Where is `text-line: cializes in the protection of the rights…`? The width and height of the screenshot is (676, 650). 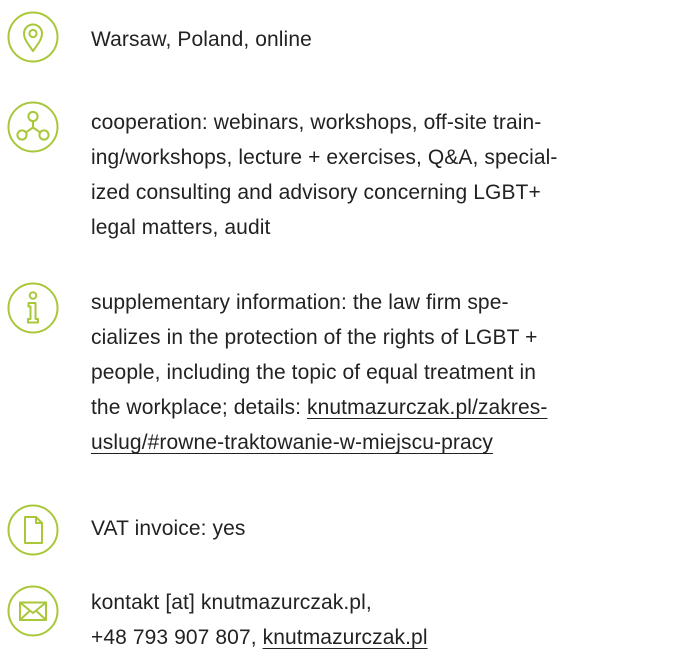
text-line: cializes in the protection of the rights… is located at coordinates (314, 337).